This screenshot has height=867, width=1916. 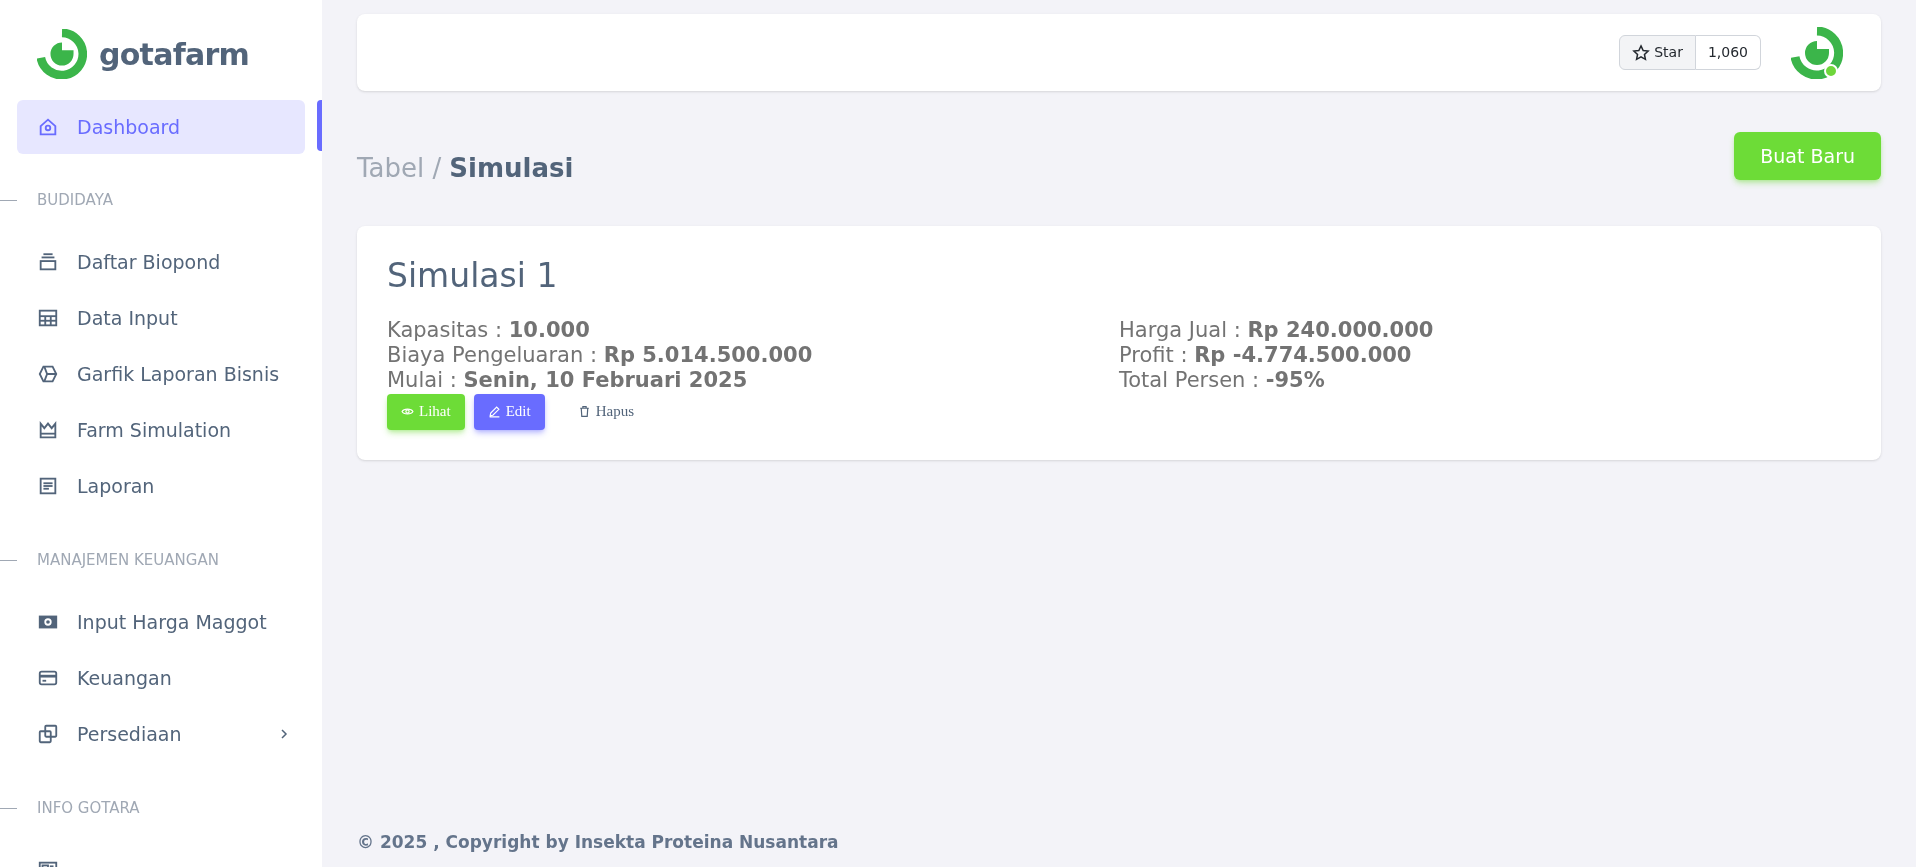 I want to click on home-icon, so click(x=48, y=127).